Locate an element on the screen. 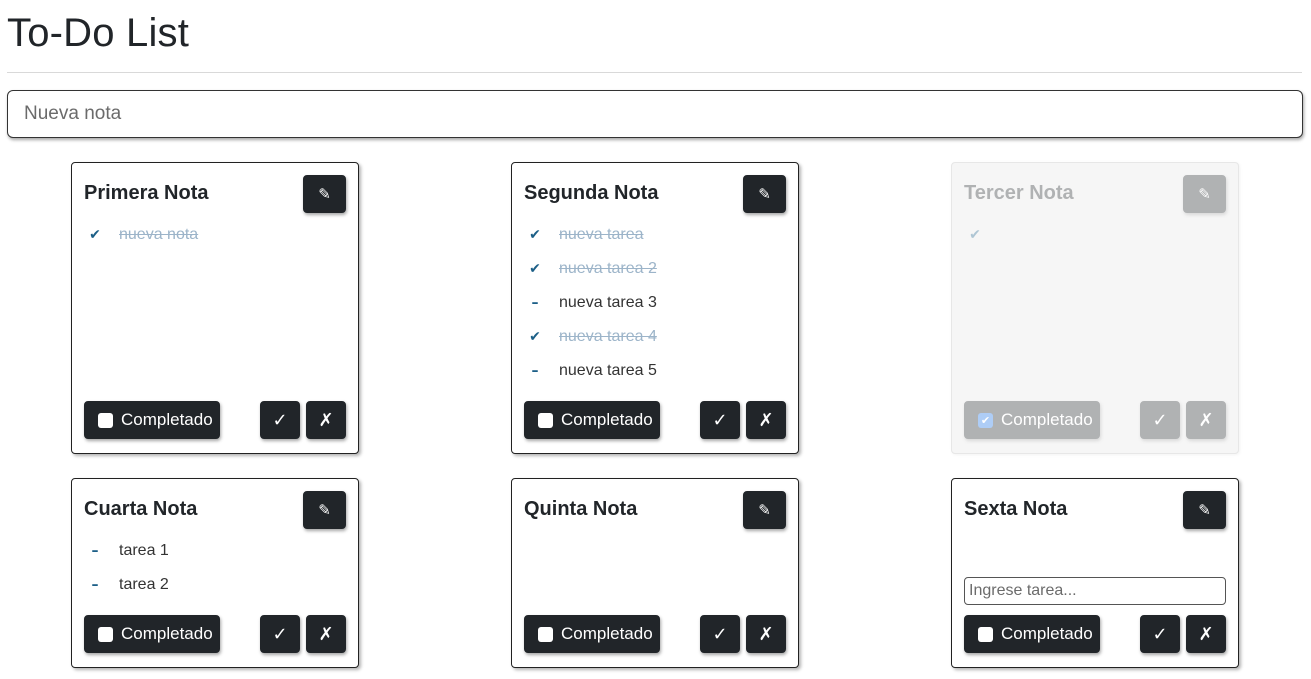 This screenshot has height=679, width=1311. task-text: nueva tarea 3 is located at coordinates (608, 302).